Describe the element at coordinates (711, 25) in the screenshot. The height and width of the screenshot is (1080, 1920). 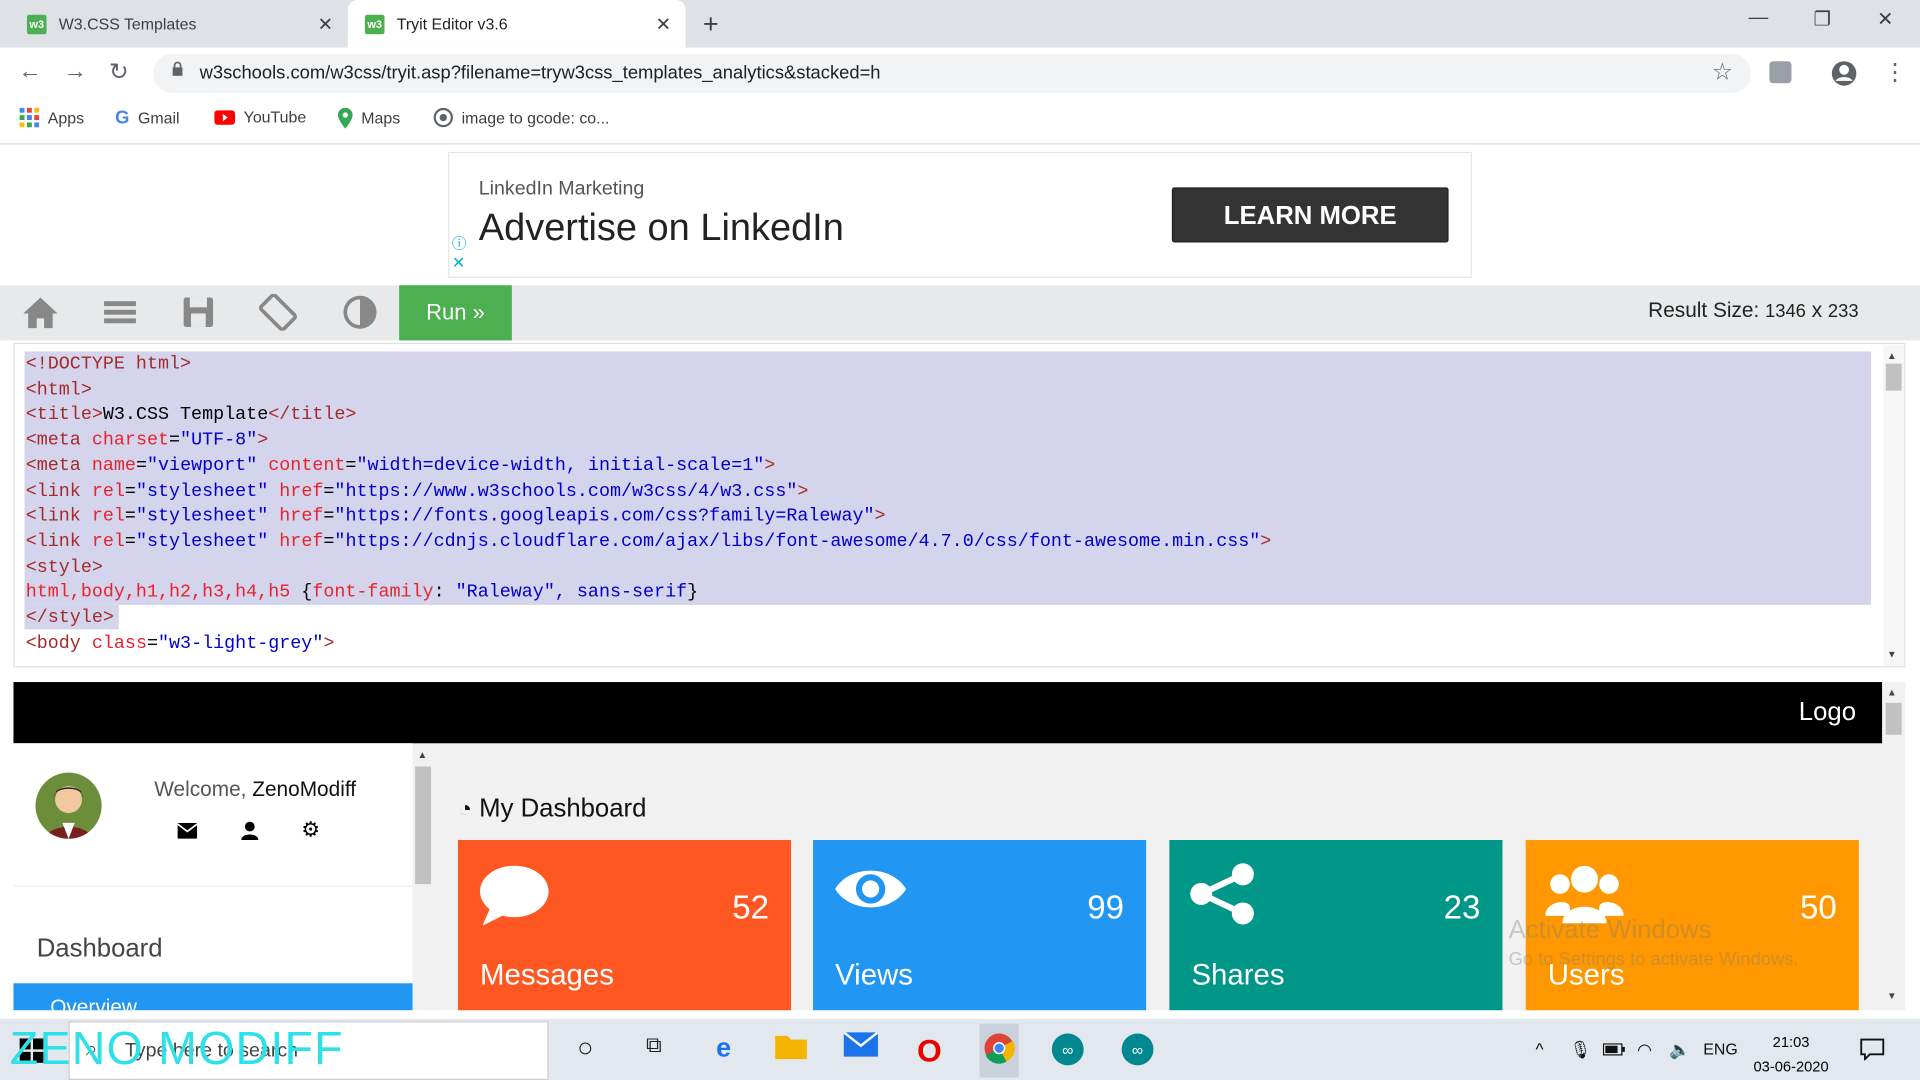
I see `new-tab-button: +` at that location.